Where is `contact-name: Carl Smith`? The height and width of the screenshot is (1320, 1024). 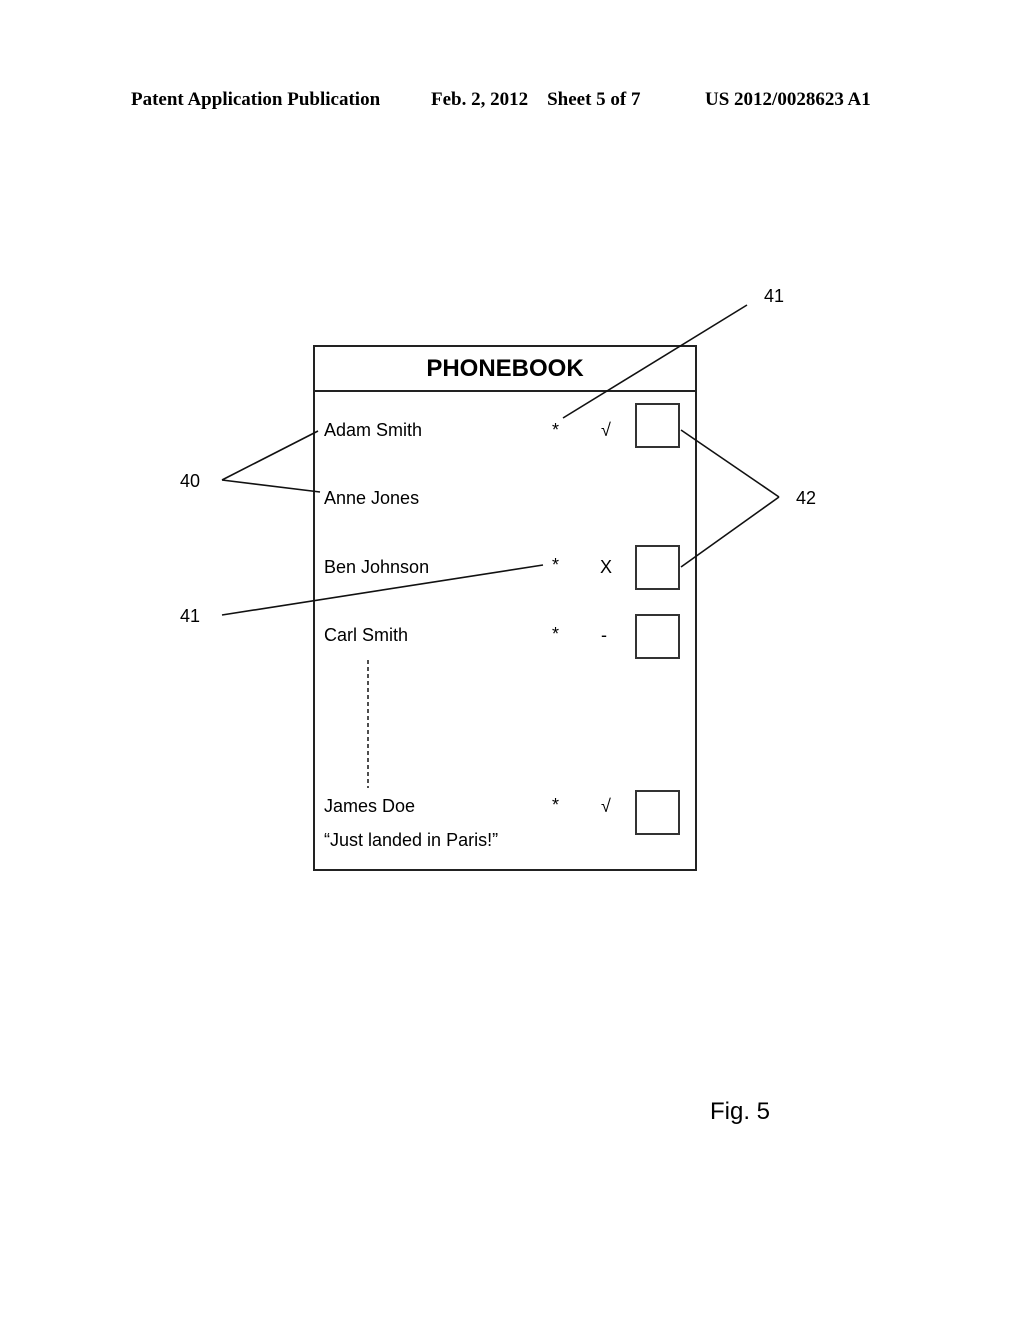 contact-name: Carl Smith is located at coordinates (366, 635).